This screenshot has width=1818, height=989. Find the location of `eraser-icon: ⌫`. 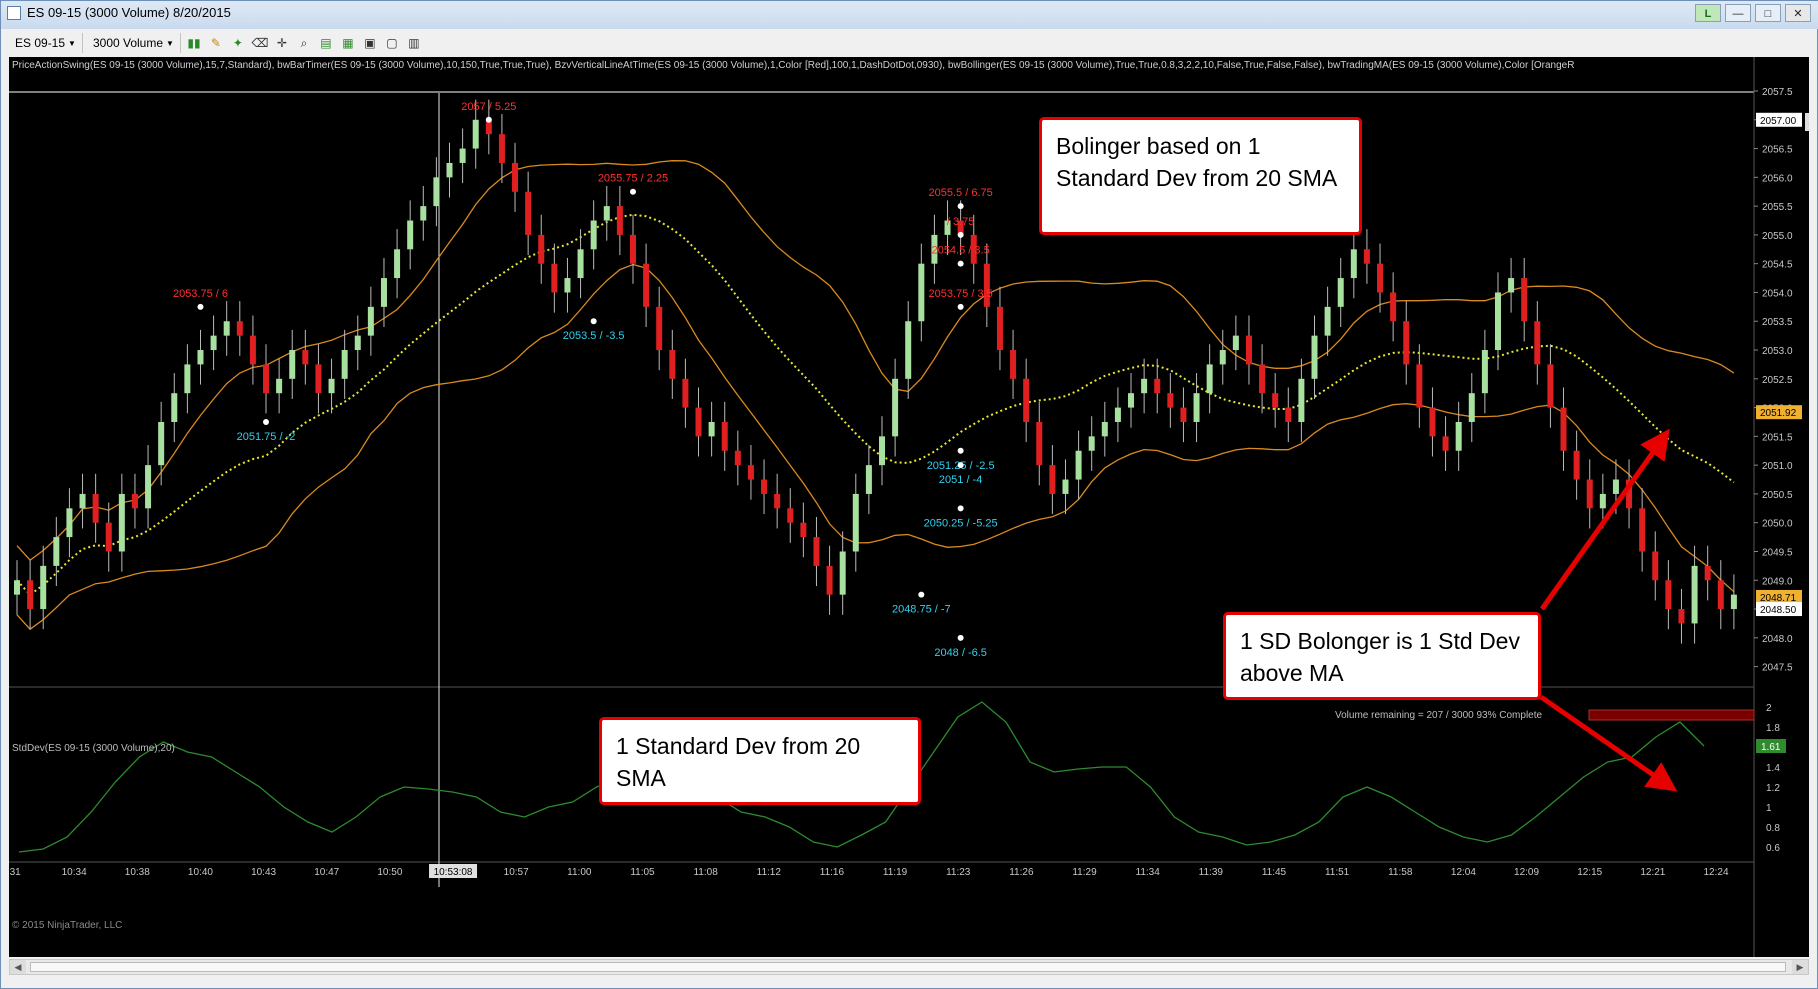

eraser-icon: ⌫ is located at coordinates (260, 43).